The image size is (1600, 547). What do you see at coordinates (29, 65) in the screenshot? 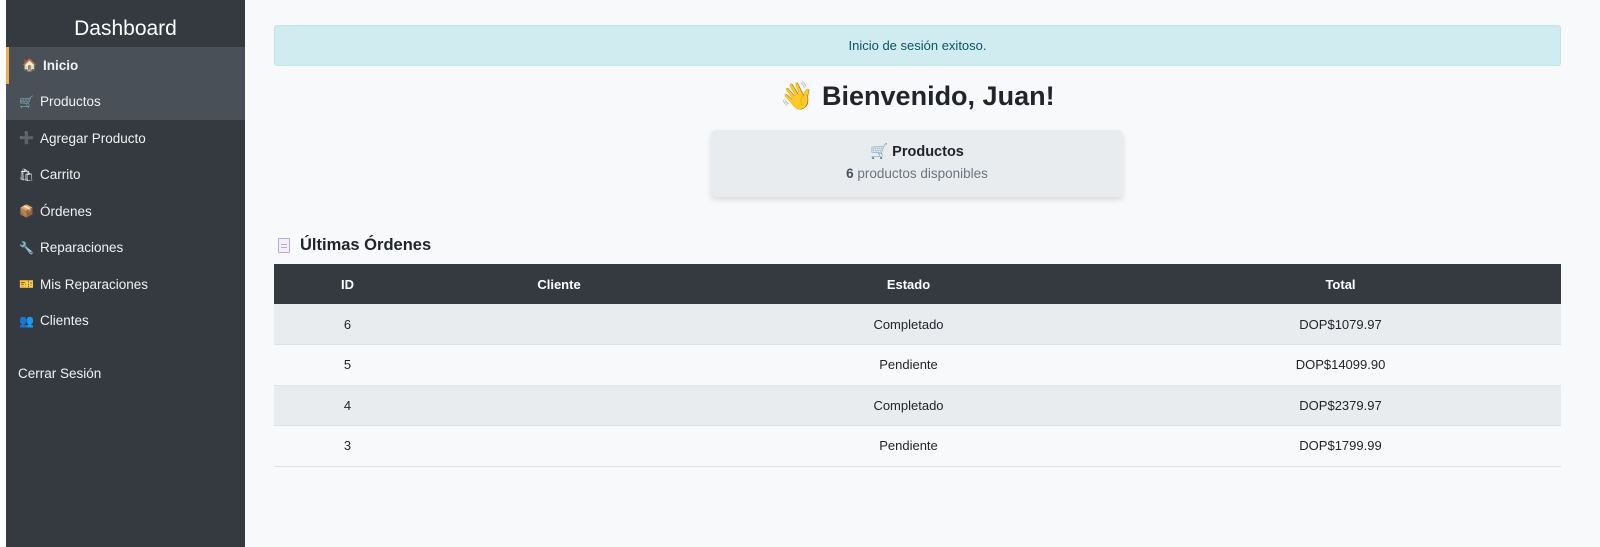
I see `home-icon: 🏠` at bounding box center [29, 65].